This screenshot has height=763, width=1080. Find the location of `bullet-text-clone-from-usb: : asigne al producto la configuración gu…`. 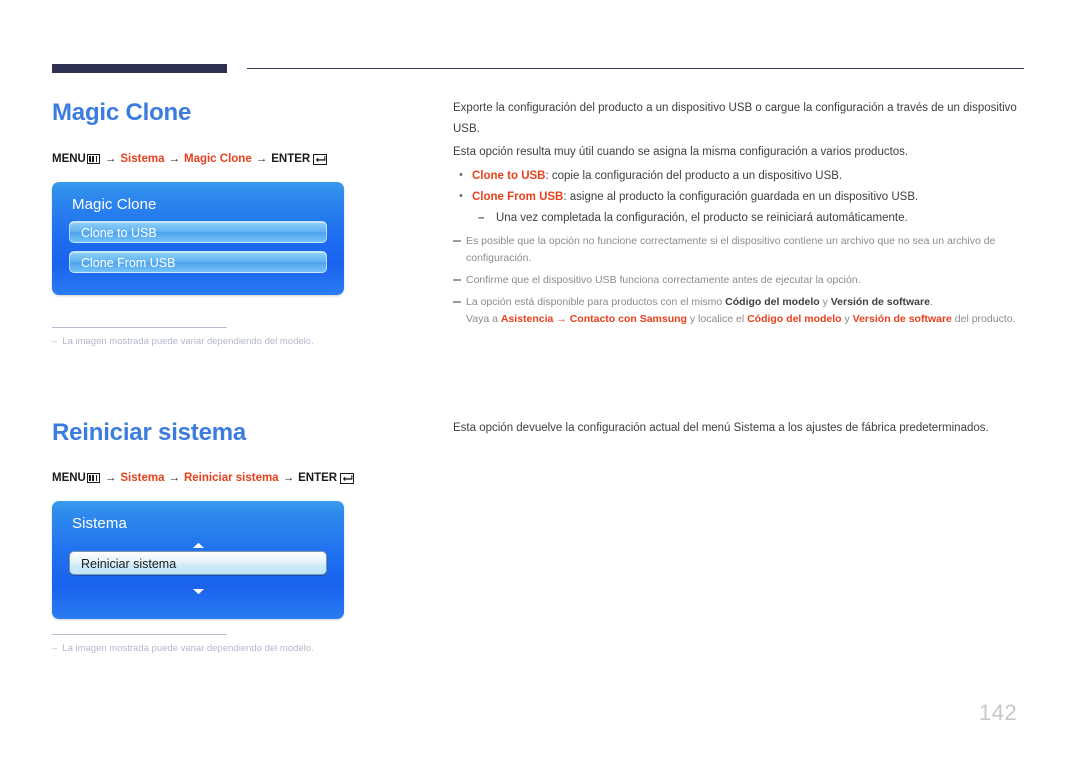

bullet-text-clone-from-usb: : asigne al producto la configuración gu… is located at coordinates (741, 197).